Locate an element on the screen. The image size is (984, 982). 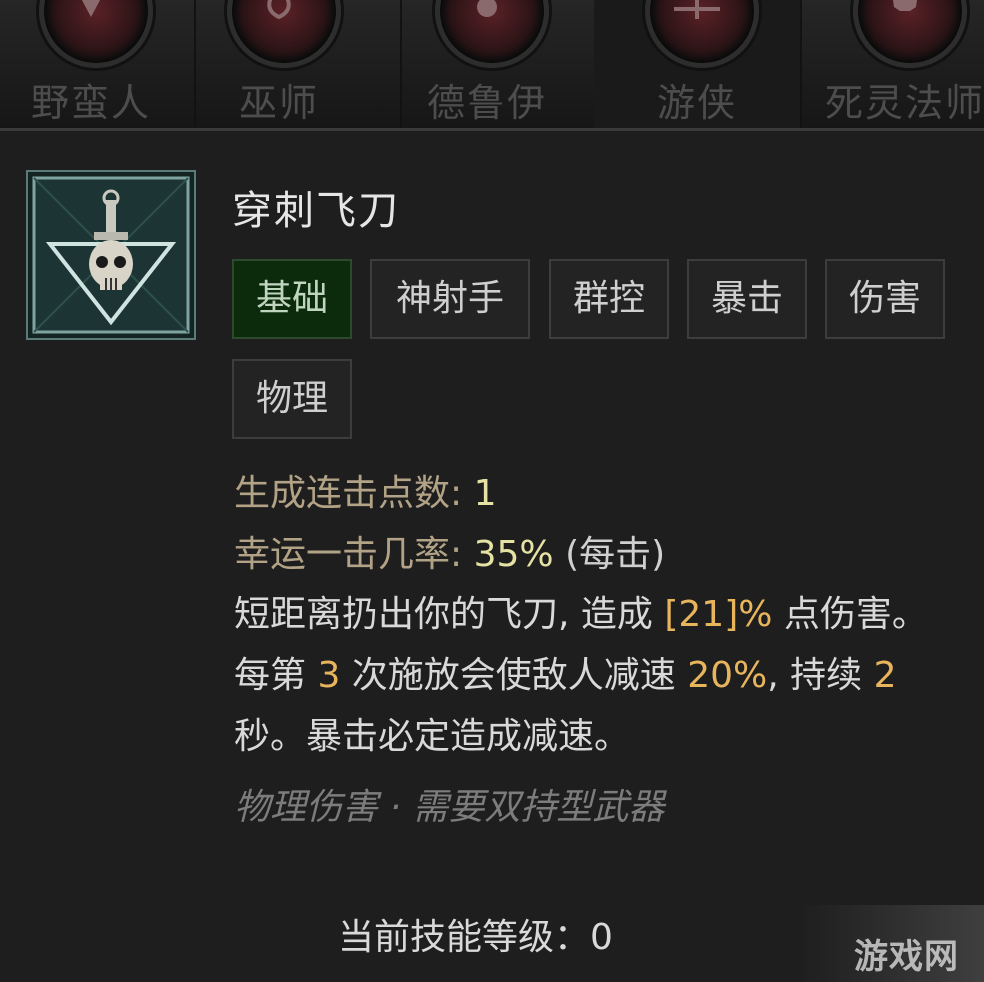
lucky-hit-stat: 幸运一击几率: 35% (每击) is located at coordinates (449, 551).